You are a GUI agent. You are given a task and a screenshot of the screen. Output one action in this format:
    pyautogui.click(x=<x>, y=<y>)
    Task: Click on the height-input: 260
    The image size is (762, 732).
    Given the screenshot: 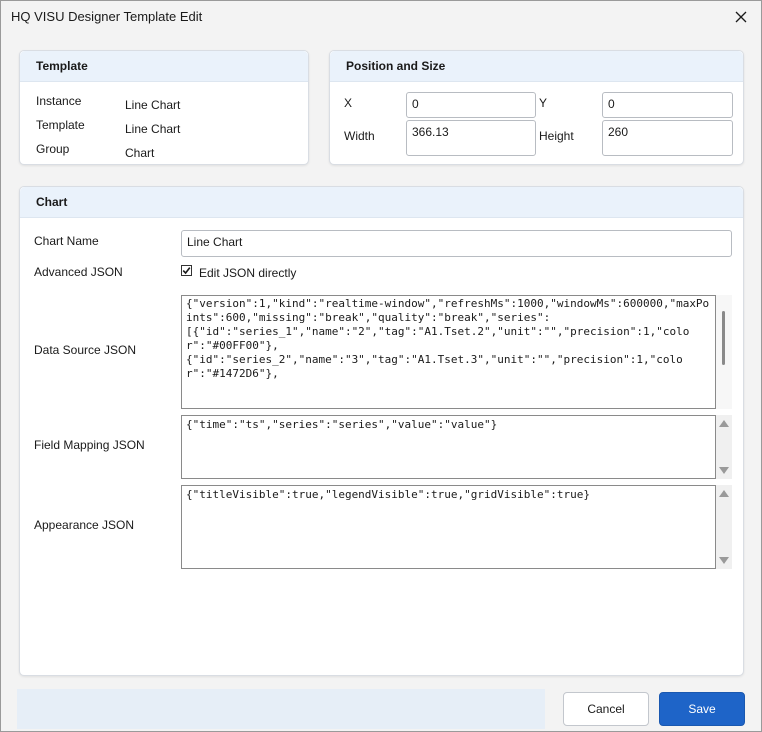 What is the action you would take?
    pyautogui.click(x=667, y=138)
    